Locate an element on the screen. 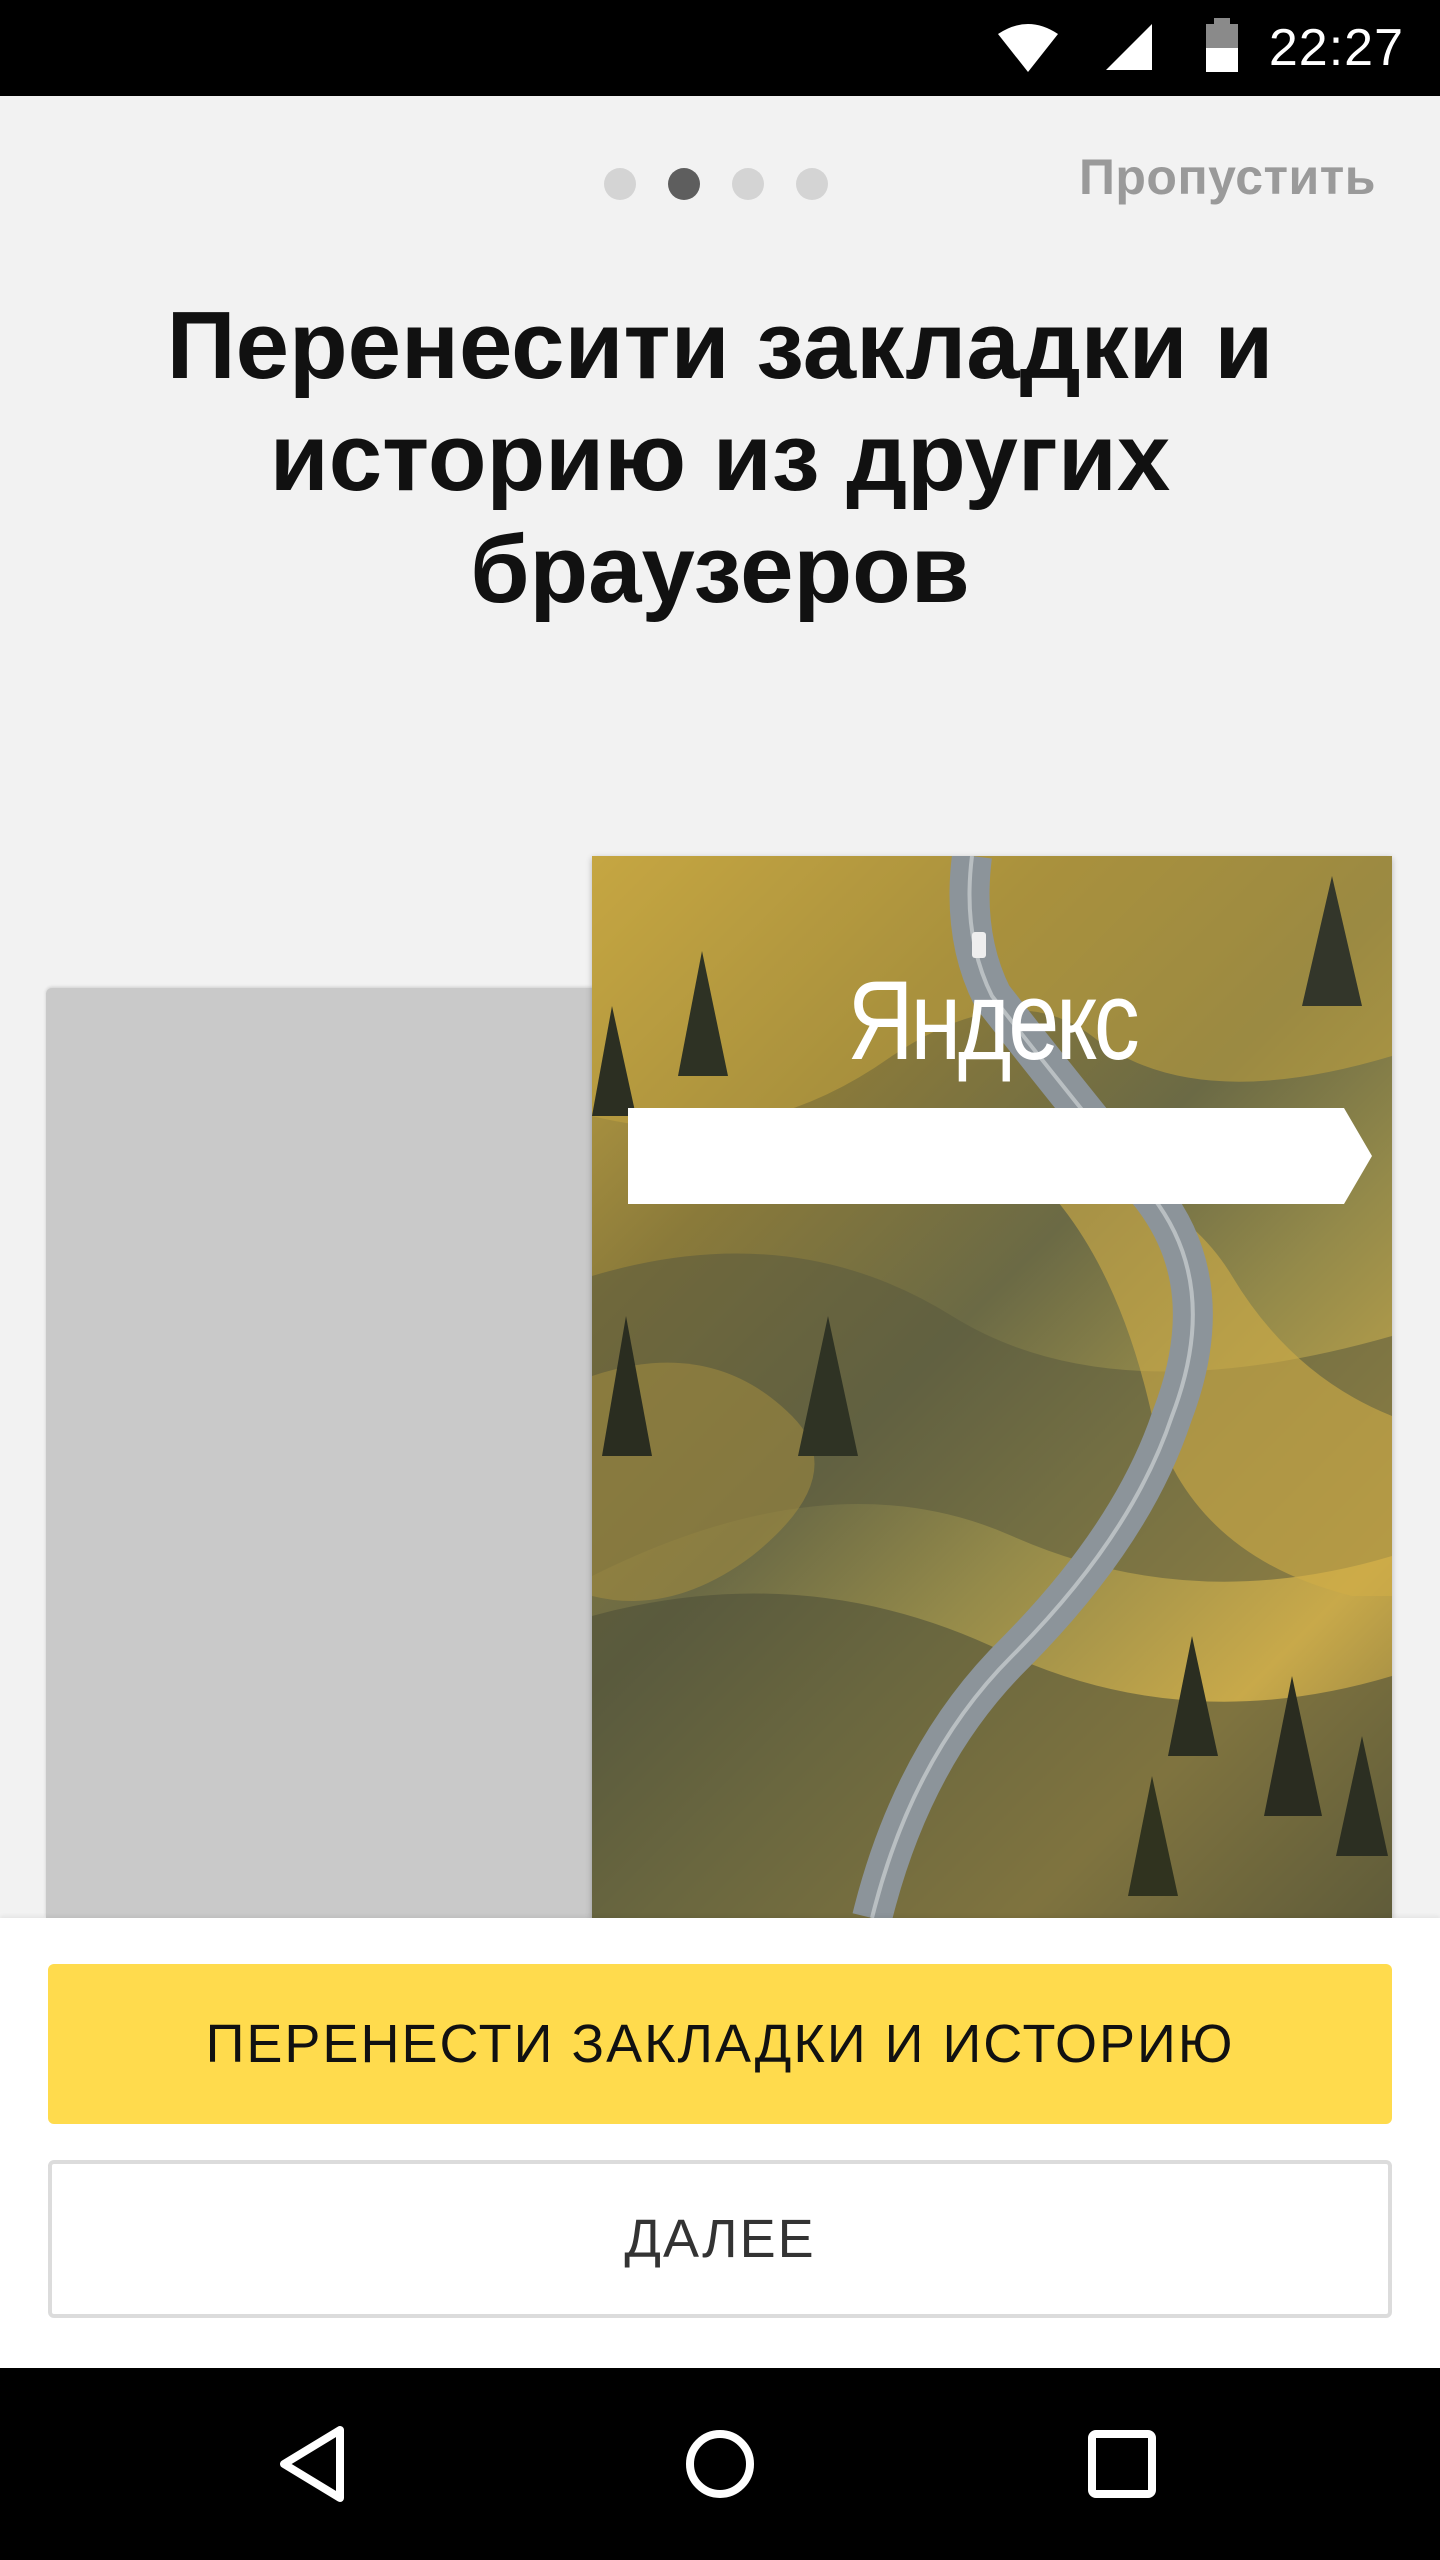 The width and height of the screenshot is (1440, 2560). home-icon is located at coordinates (720, 2464).